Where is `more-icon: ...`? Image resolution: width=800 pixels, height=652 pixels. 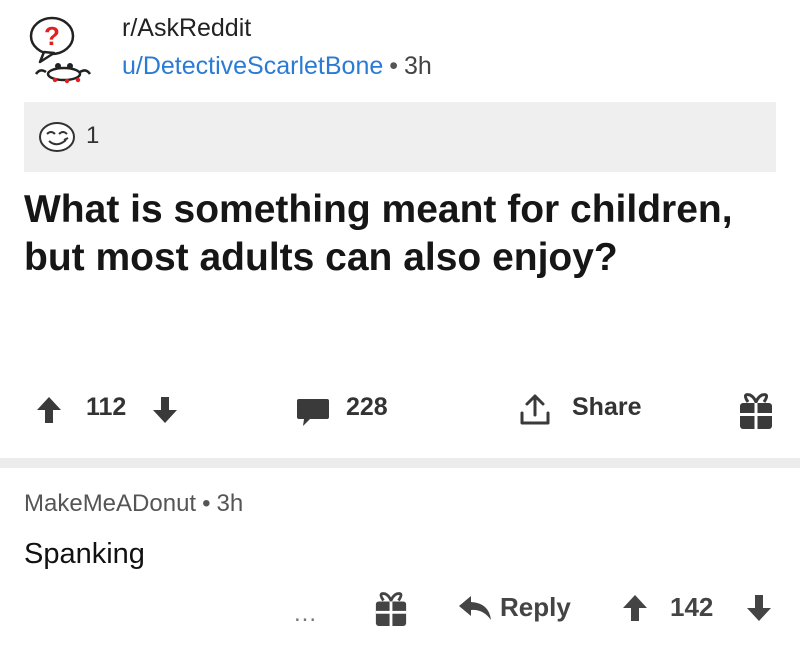
more-icon: ... is located at coordinates (305, 614).